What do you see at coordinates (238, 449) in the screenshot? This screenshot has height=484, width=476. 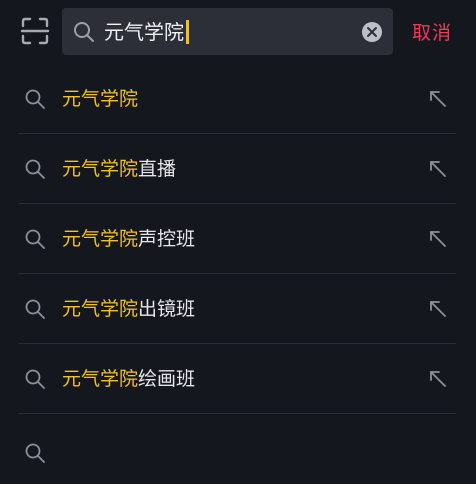 I see `suggestion-item-partial` at bounding box center [238, 449].